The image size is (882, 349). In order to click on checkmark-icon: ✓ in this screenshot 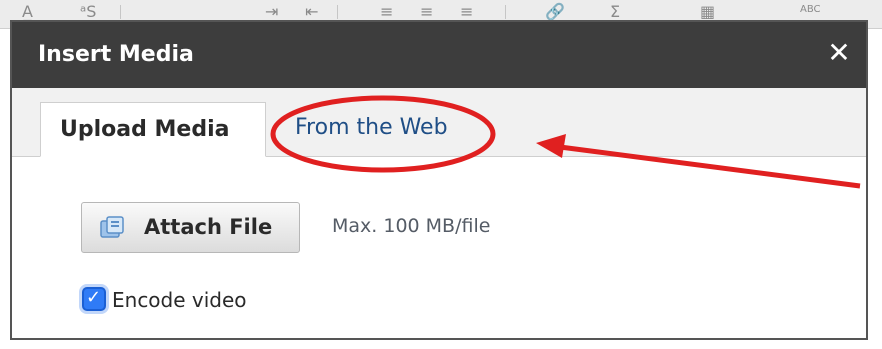, I will do `click(94, 297)`.